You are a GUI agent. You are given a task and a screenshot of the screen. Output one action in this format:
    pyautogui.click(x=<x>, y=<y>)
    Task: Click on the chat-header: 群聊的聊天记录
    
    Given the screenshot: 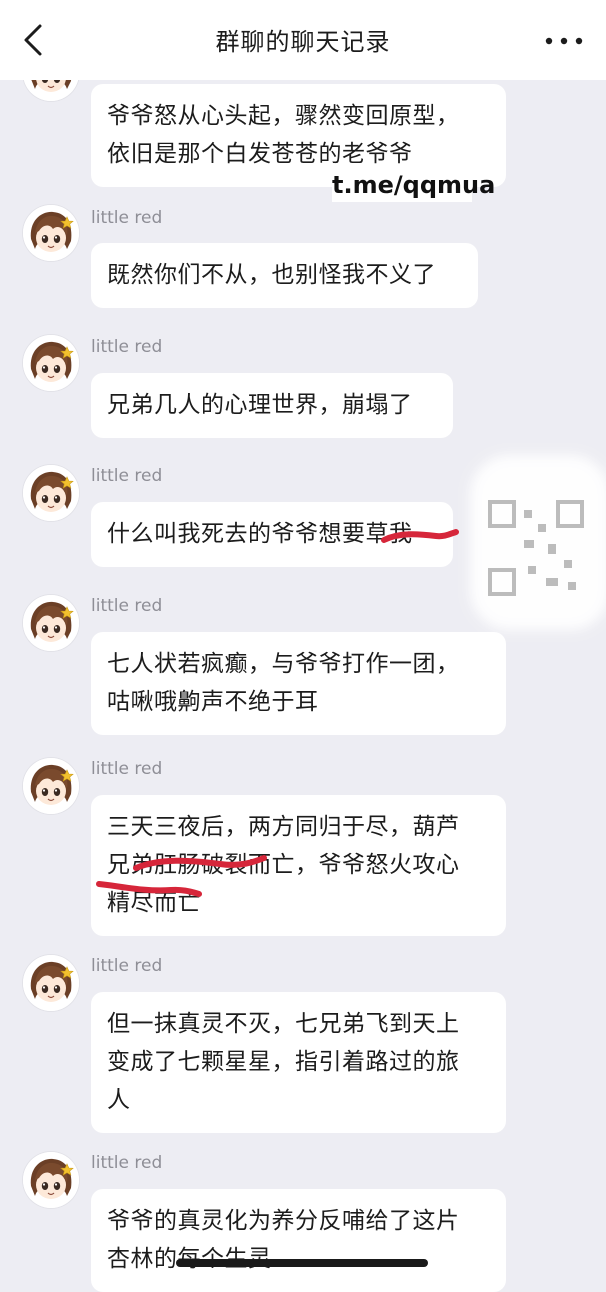 What is the action you would take?
    pyautogui.click(x=303, y=40)
    